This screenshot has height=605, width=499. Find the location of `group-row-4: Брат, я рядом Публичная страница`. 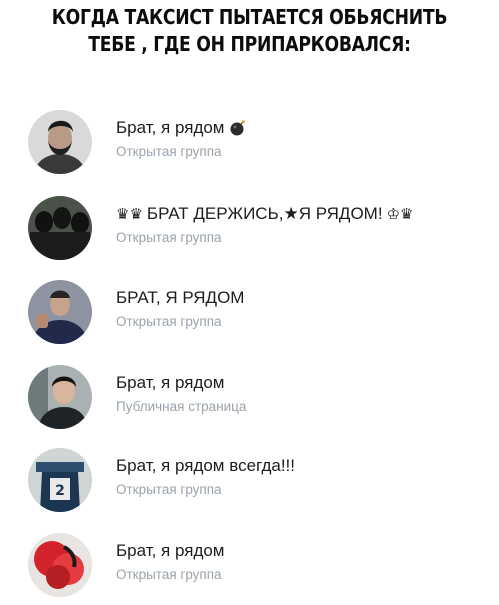

group-row-4: Брат, я рядом Публичная страница is located at coordinates (249, 401).